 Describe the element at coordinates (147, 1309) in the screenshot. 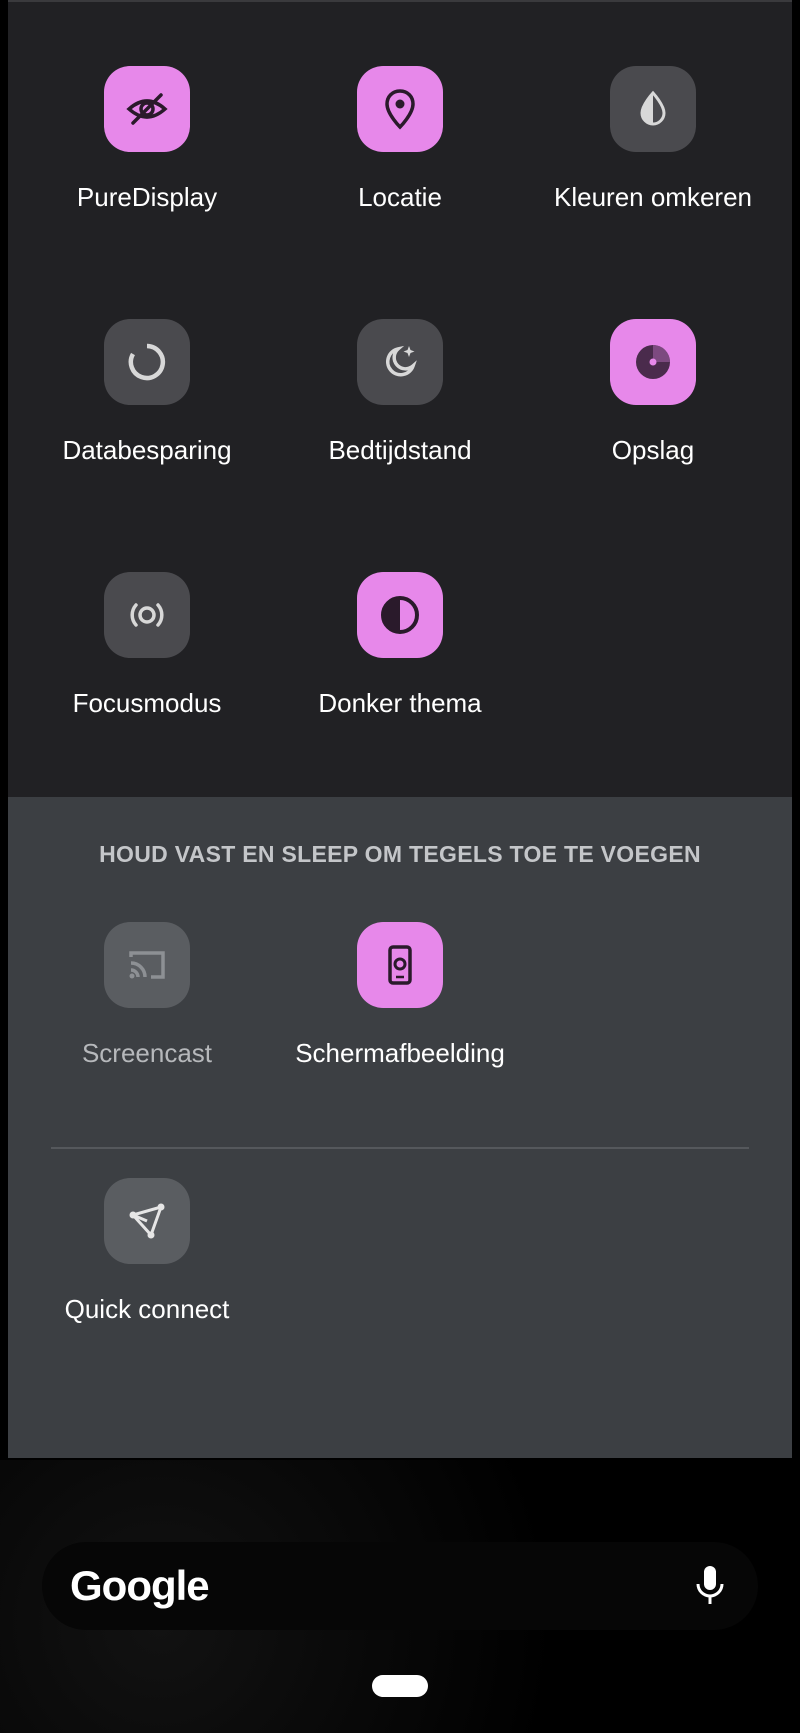

I see `tile-label: Quick connect` at that location.